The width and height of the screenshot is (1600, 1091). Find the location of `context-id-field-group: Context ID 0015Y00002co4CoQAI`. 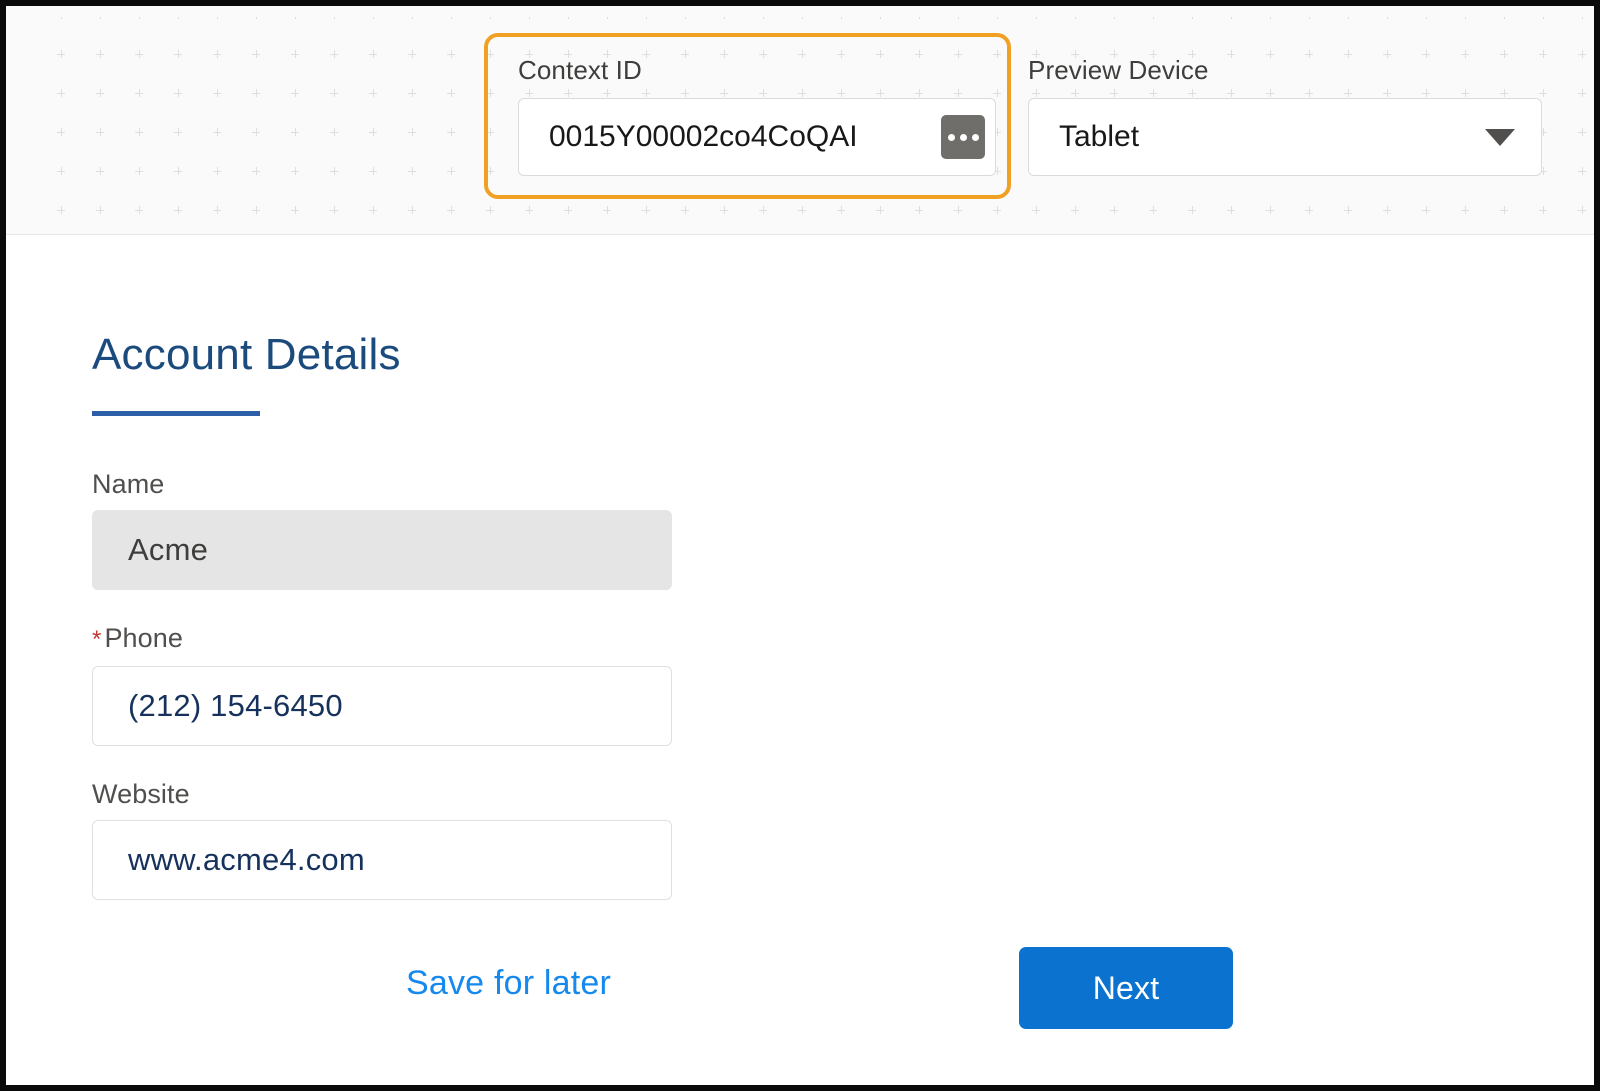

context-id-field-group: Context ID 0015Y00002co4CoQAI is located at coordinates (757, 115).